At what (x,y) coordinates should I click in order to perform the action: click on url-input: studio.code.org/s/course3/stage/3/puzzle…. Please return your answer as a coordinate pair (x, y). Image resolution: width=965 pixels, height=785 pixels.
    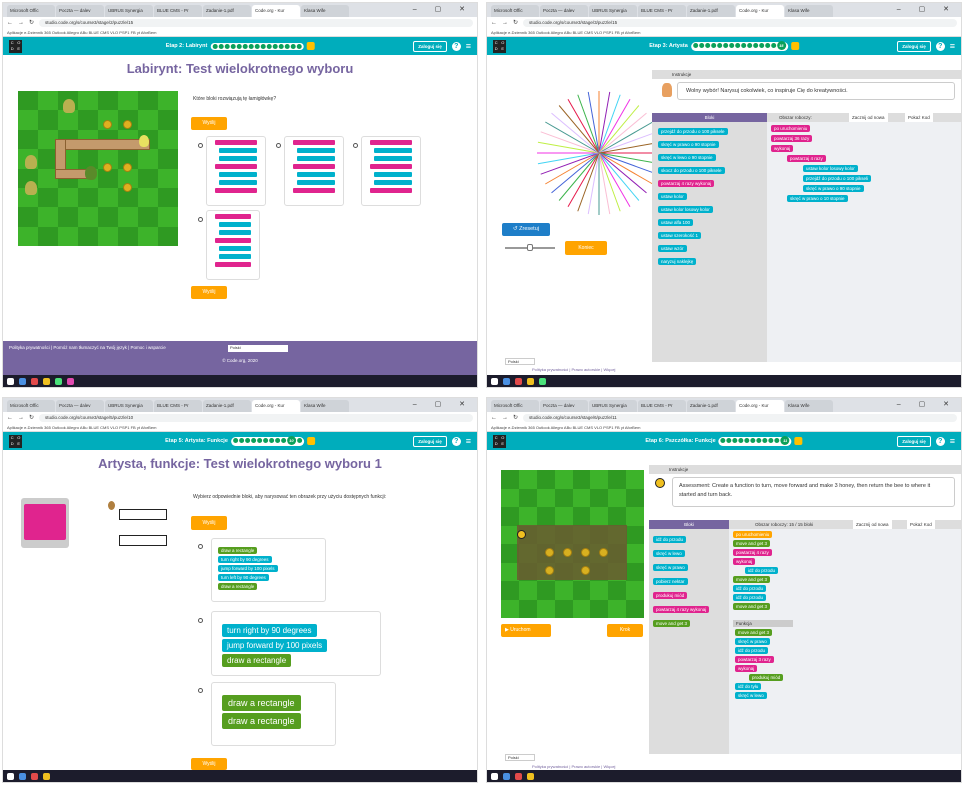
    Looking at the image, I should click on (740, 22).